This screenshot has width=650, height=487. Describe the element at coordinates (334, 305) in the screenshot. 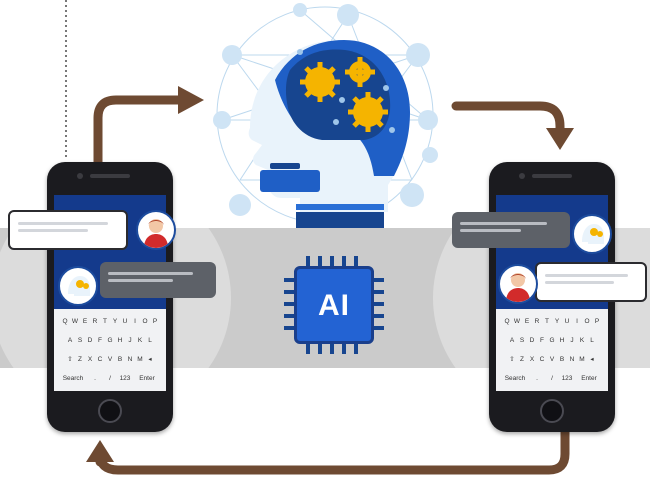

I see `ai-chip-icon: AI` at that location.